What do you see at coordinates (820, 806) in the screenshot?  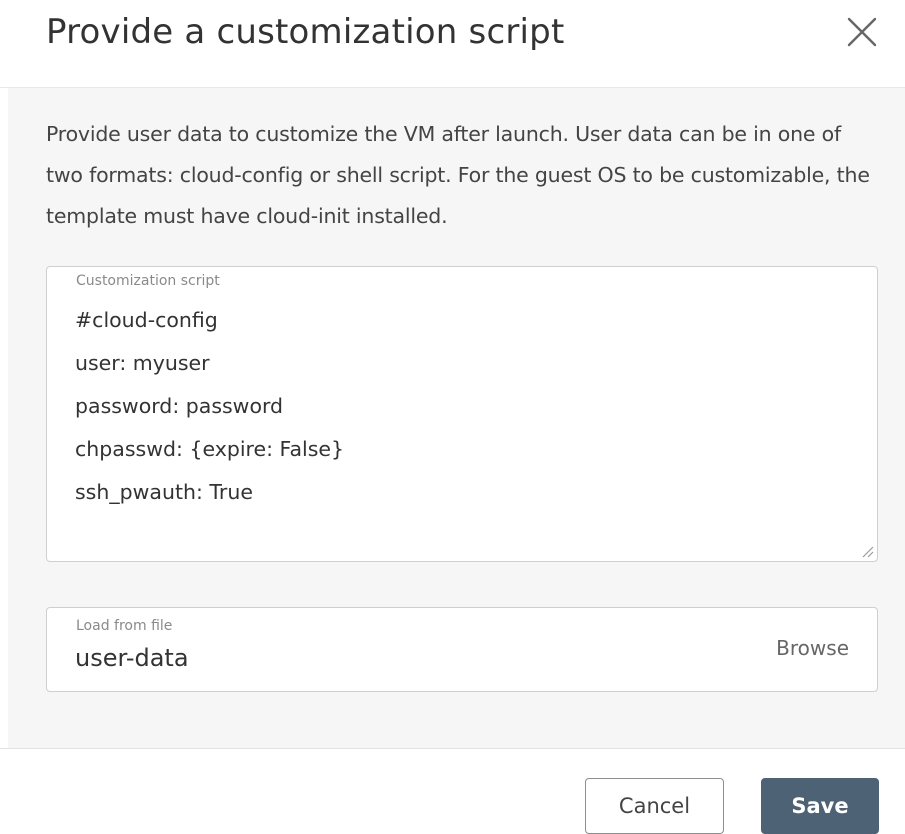 I see `save-button: Save` at bounding box center [820, 806].